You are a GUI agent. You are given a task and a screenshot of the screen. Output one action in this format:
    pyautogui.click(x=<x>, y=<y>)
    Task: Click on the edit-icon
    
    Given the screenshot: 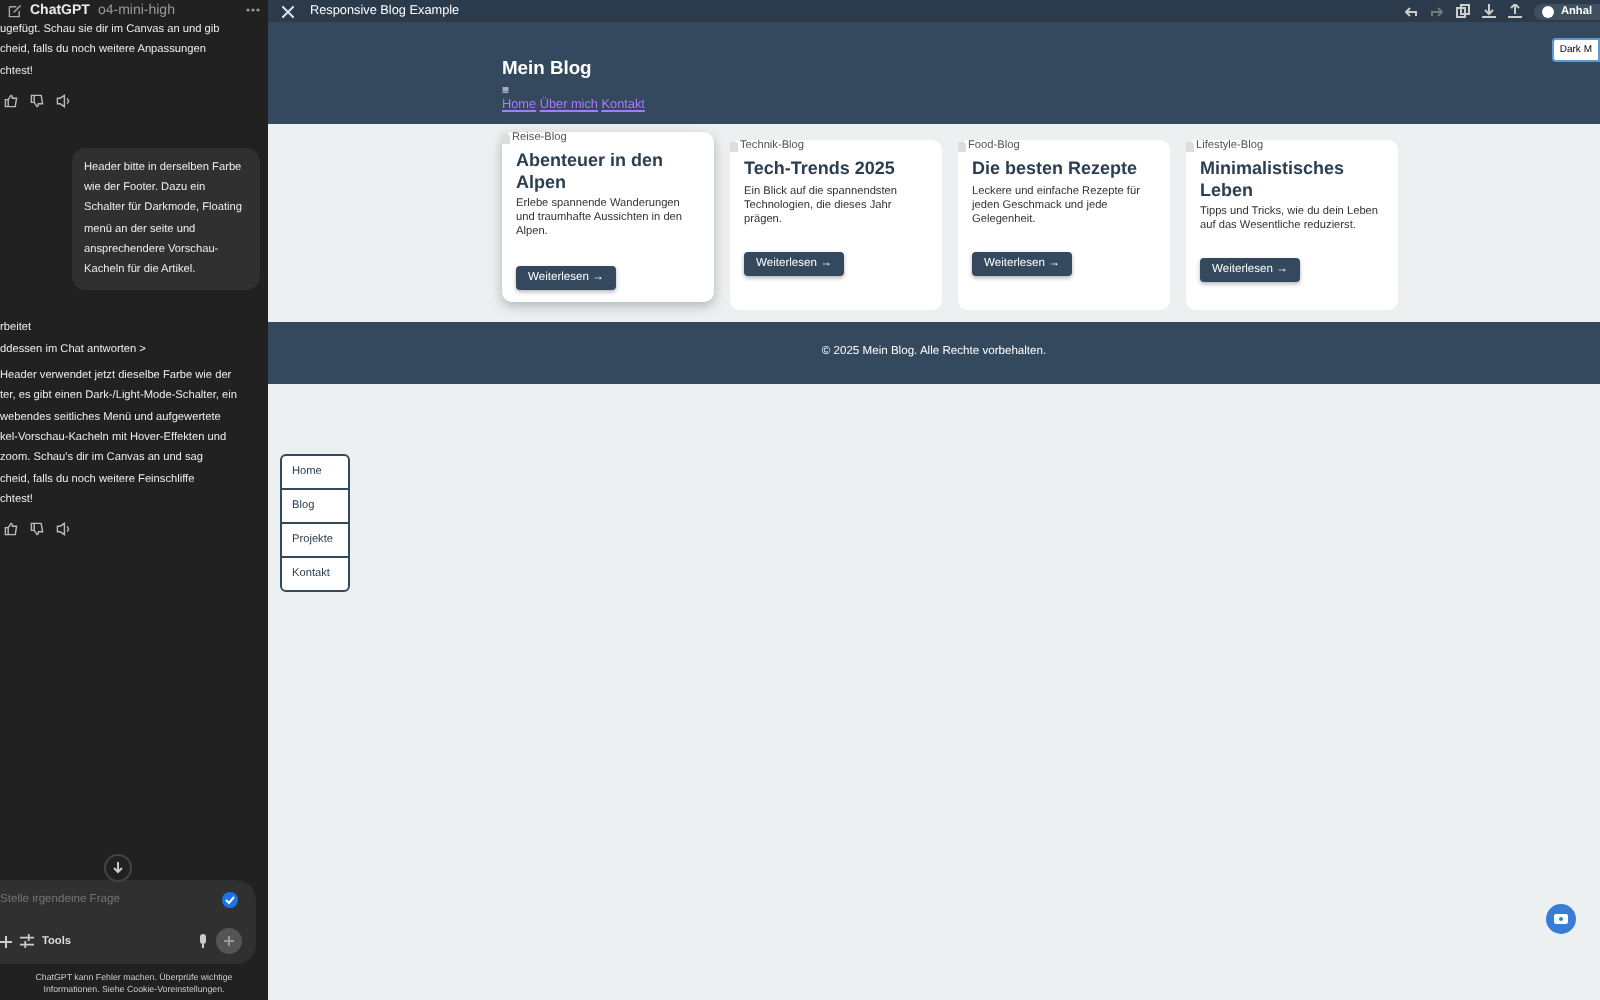 What is the action you would take?
    pyautogui.click(x=15, y=10)
    